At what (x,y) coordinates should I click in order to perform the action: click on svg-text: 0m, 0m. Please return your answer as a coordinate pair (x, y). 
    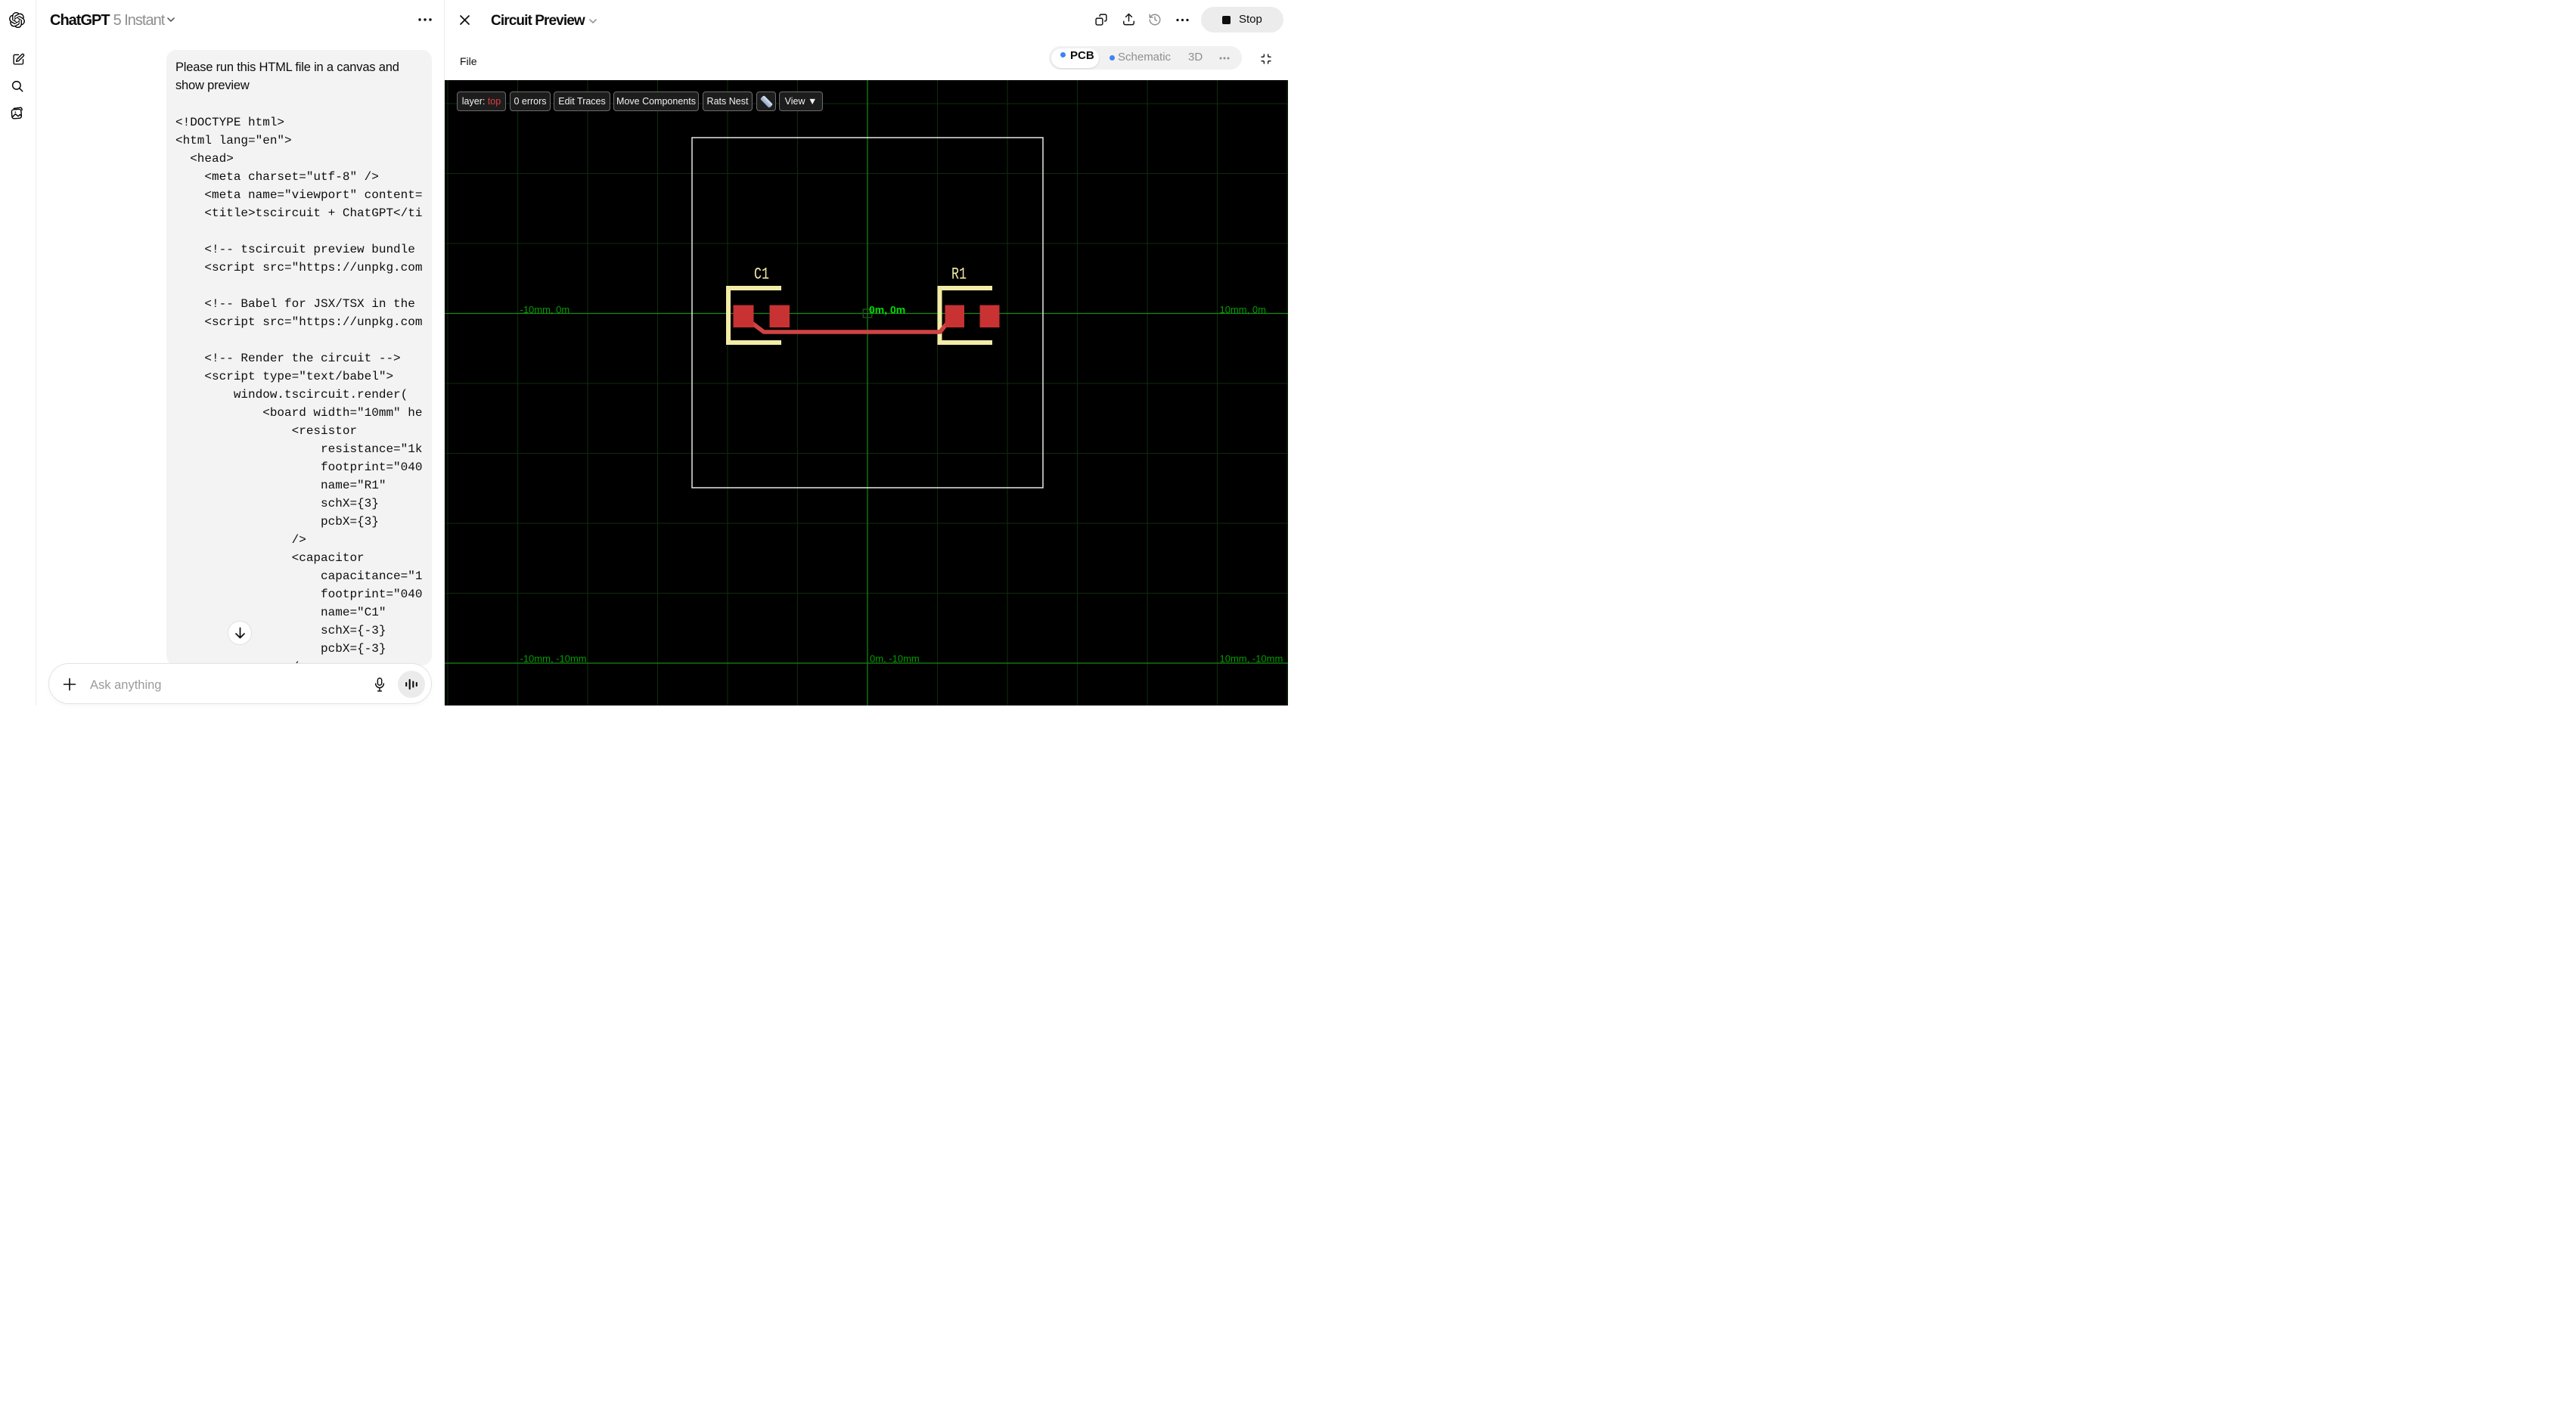
    Looking at the image, I should click on (887, 310).